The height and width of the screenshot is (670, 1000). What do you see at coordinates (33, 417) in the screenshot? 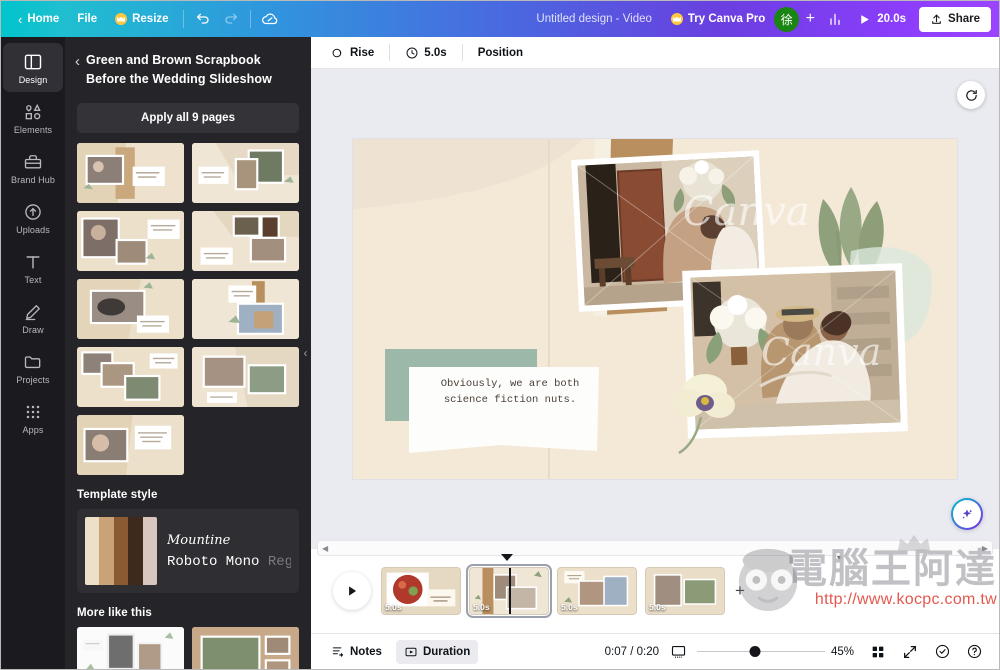
I see `sidebar-item-apps: Apps` at bounding box center [33, 417].